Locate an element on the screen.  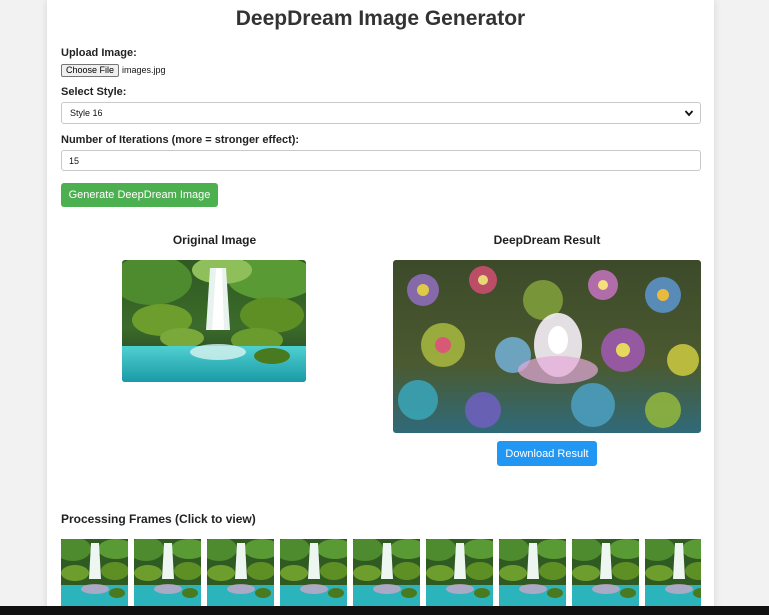
file-input: Choose File images.jpg is located at coordinates (113, 70).